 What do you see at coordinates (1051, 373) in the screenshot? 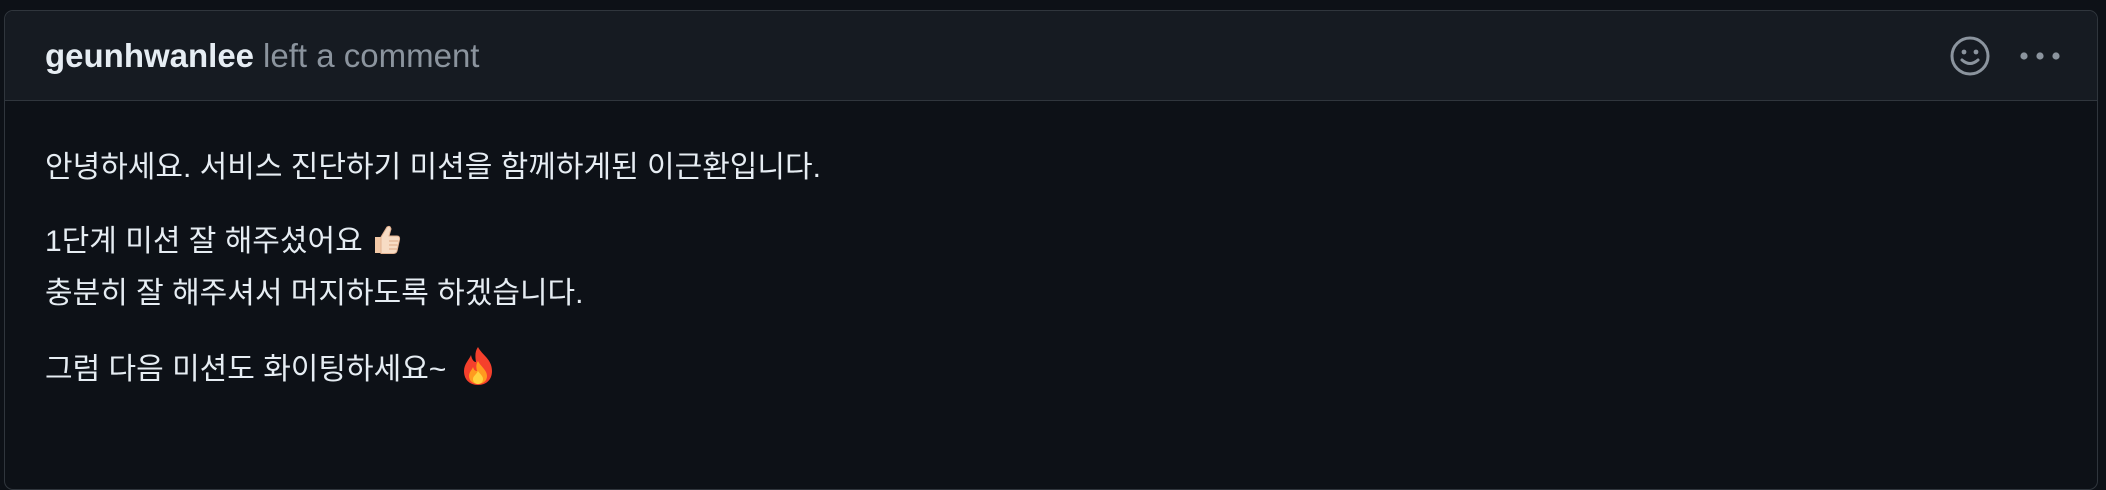
I see `comment-paragraph-closing: 그럼 다음 미션도 화이팅하세요~` at bounding box center [1051, 373].